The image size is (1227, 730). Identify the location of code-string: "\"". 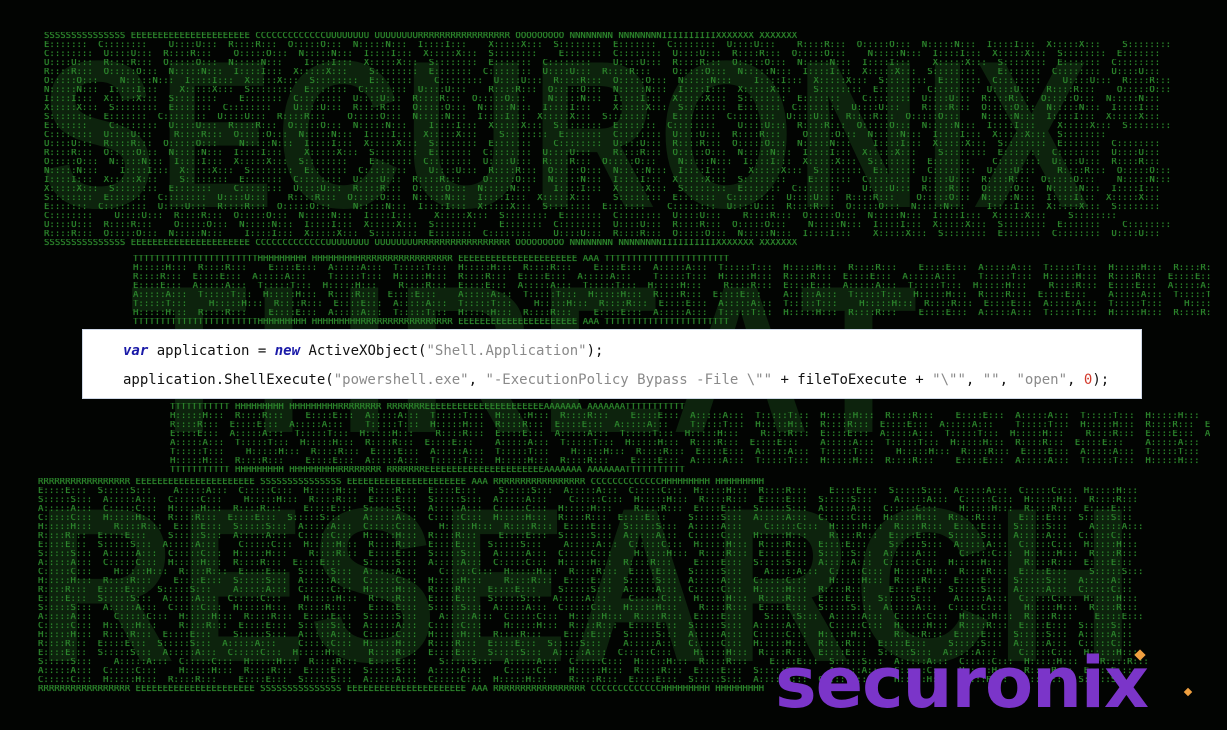
(949, 380).